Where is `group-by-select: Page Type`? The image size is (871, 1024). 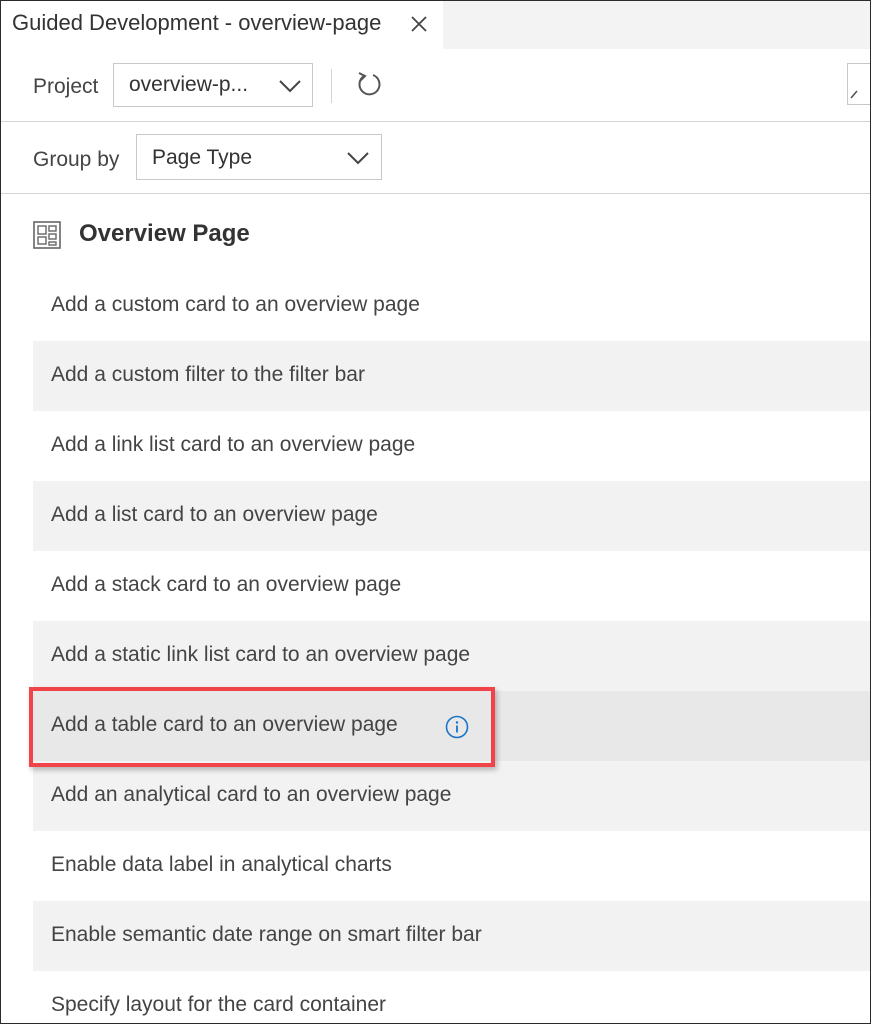
group-by-select: Page Type is located at coordinates (259, 157).